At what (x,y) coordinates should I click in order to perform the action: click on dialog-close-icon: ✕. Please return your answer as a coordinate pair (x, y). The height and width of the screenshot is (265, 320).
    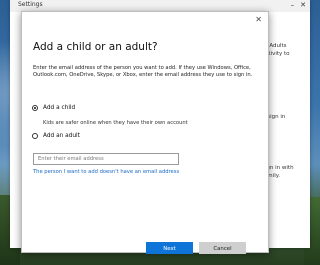
    Looking at the image, I should click on (258, 20).